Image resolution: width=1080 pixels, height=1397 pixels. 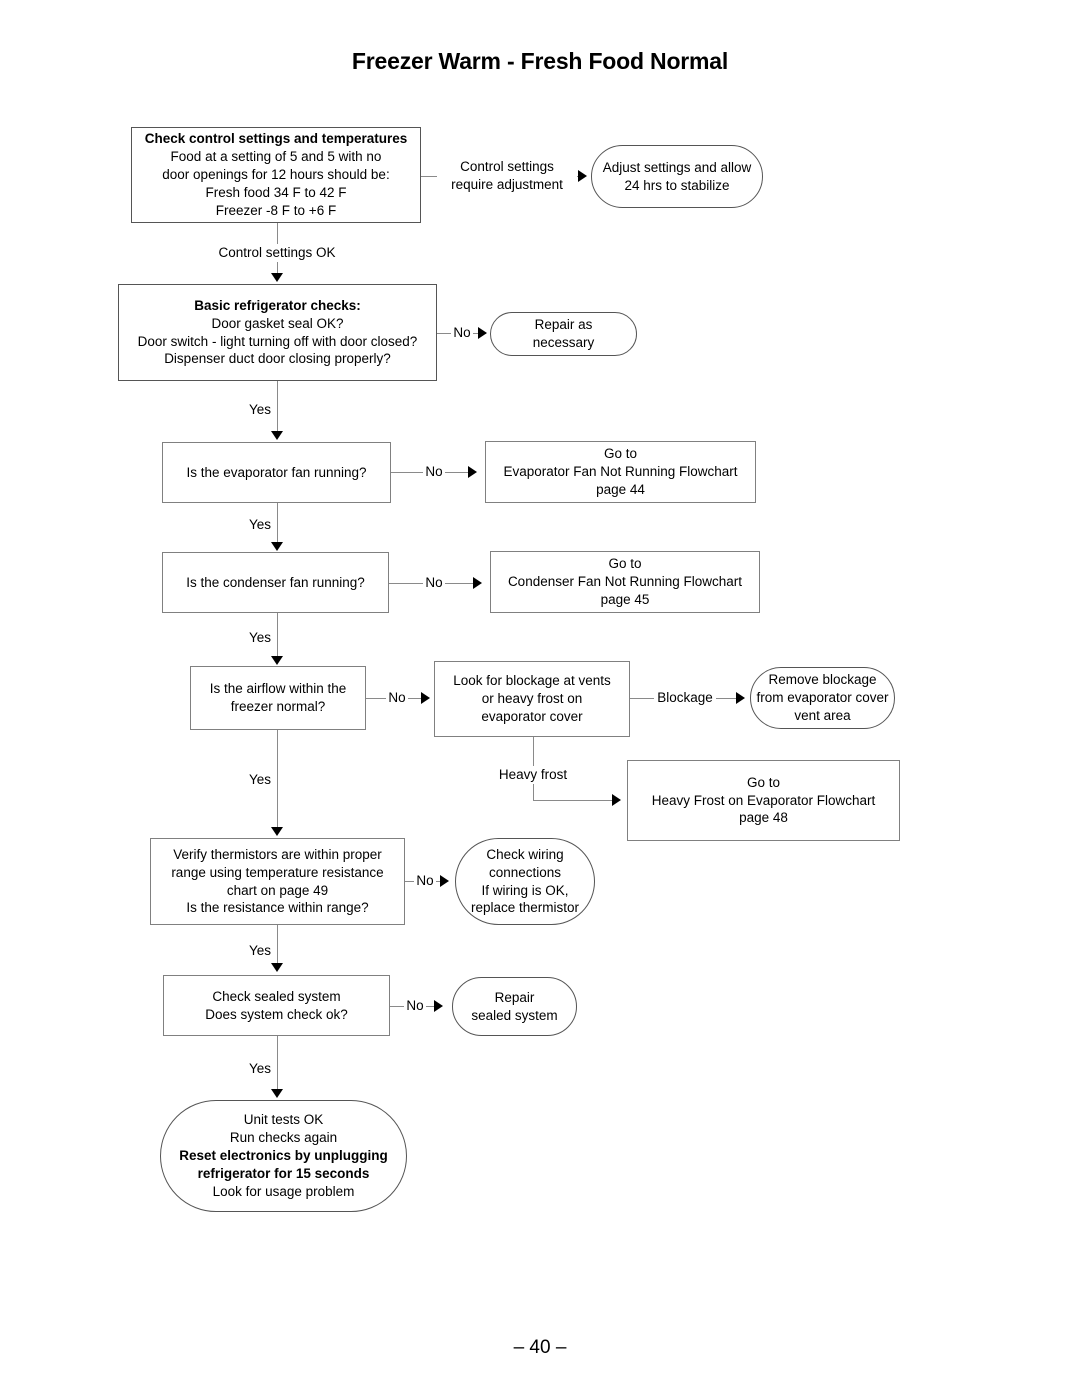 I want to click on node-line: Heavy Frost on Evaporator Flowchart, so click(x=763, y=800).